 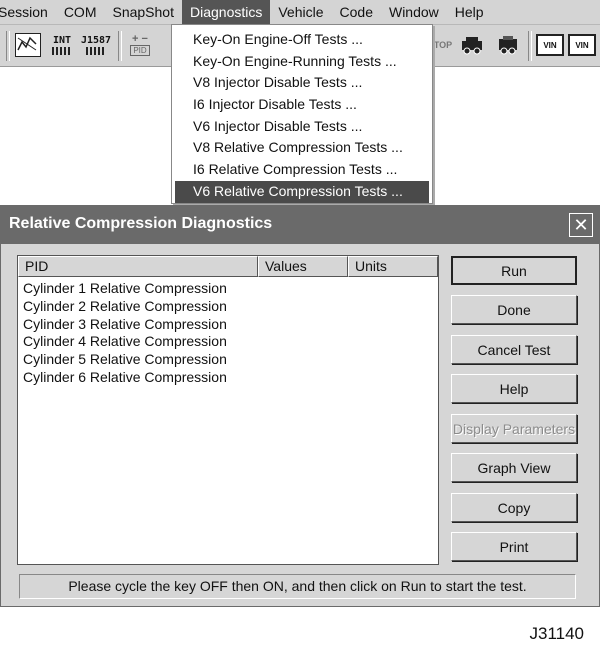 I want to click on figure-code: J31140, so click(x=556, y=633).